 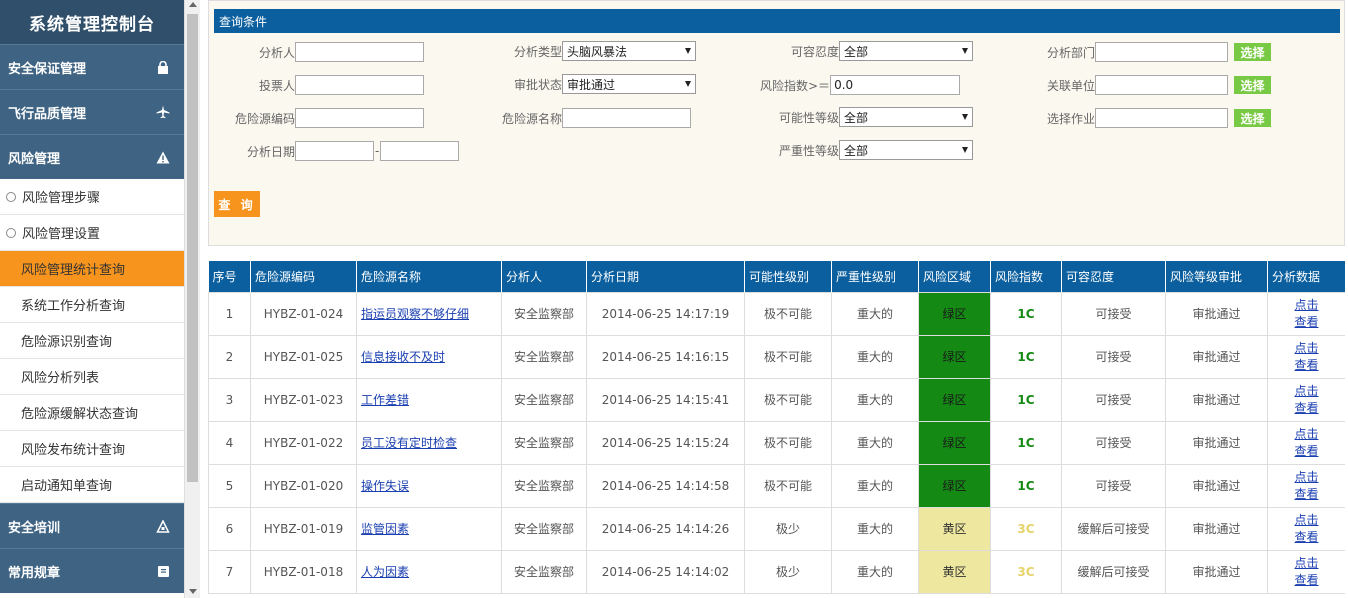 What do you see at coordinates (895, 85) in the screenshot?
I see `risk-index-input` at bounding box center [895, 85].